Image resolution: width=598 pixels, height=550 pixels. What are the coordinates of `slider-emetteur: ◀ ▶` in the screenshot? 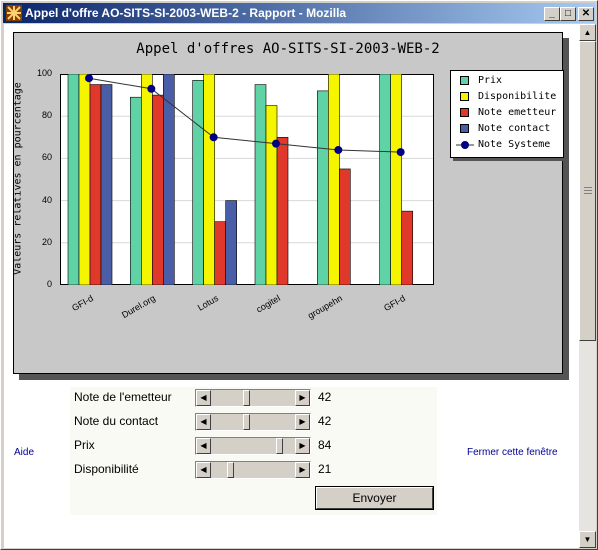 It's located at (253, 398).